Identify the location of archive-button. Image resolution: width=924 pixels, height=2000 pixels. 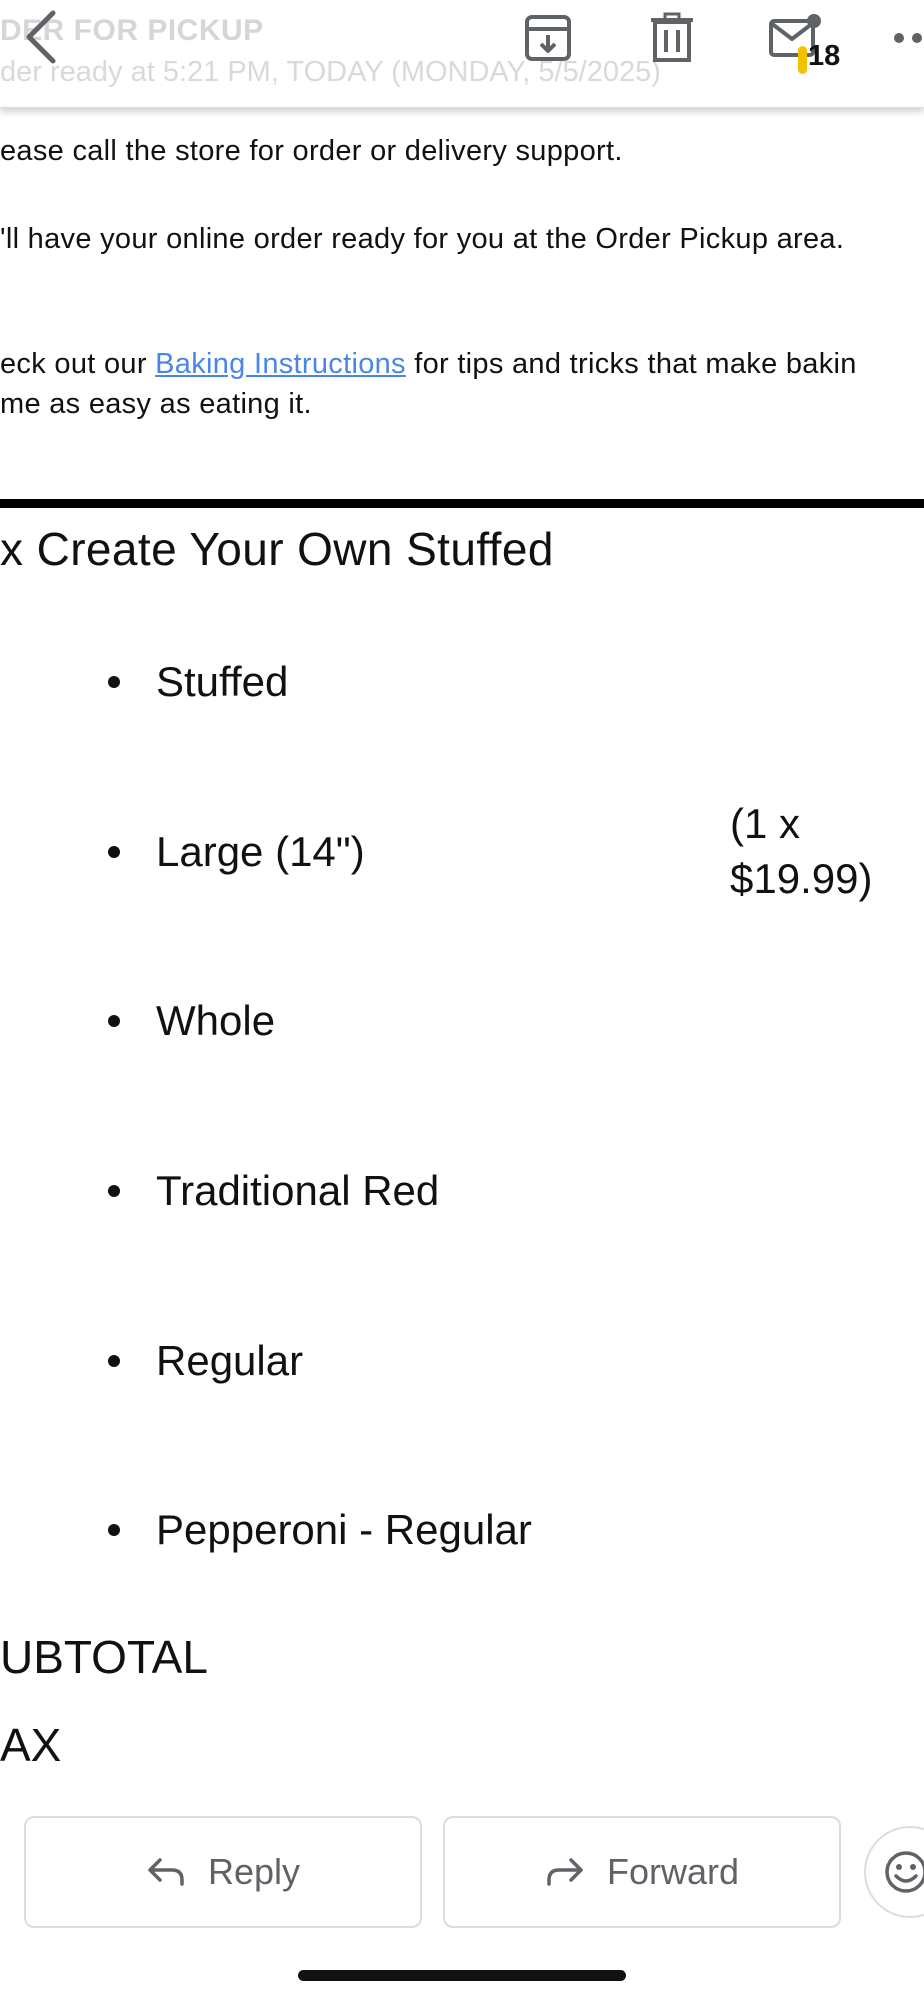
(548, 38).